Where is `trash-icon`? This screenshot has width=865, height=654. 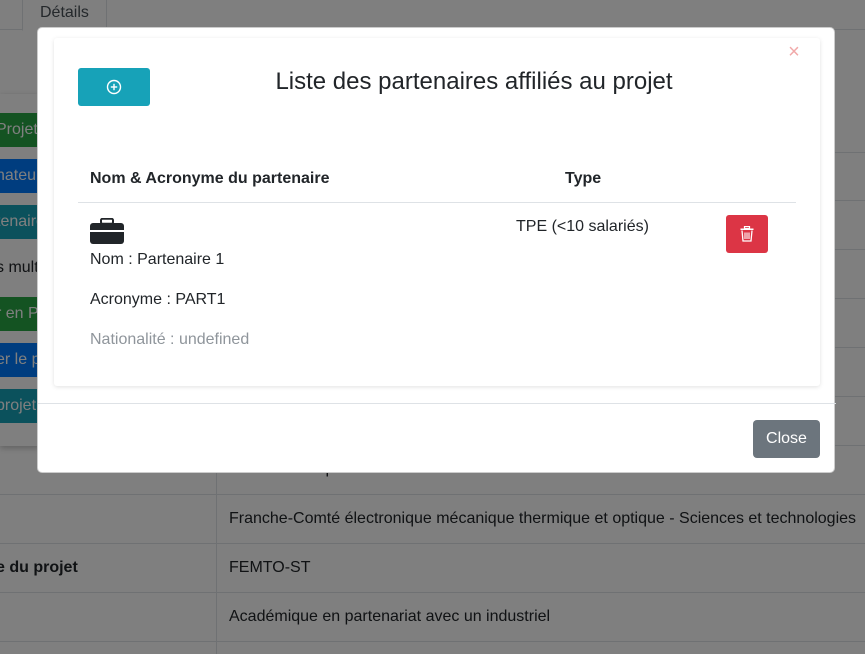 trash-icon is located at coordinates (747, 234).